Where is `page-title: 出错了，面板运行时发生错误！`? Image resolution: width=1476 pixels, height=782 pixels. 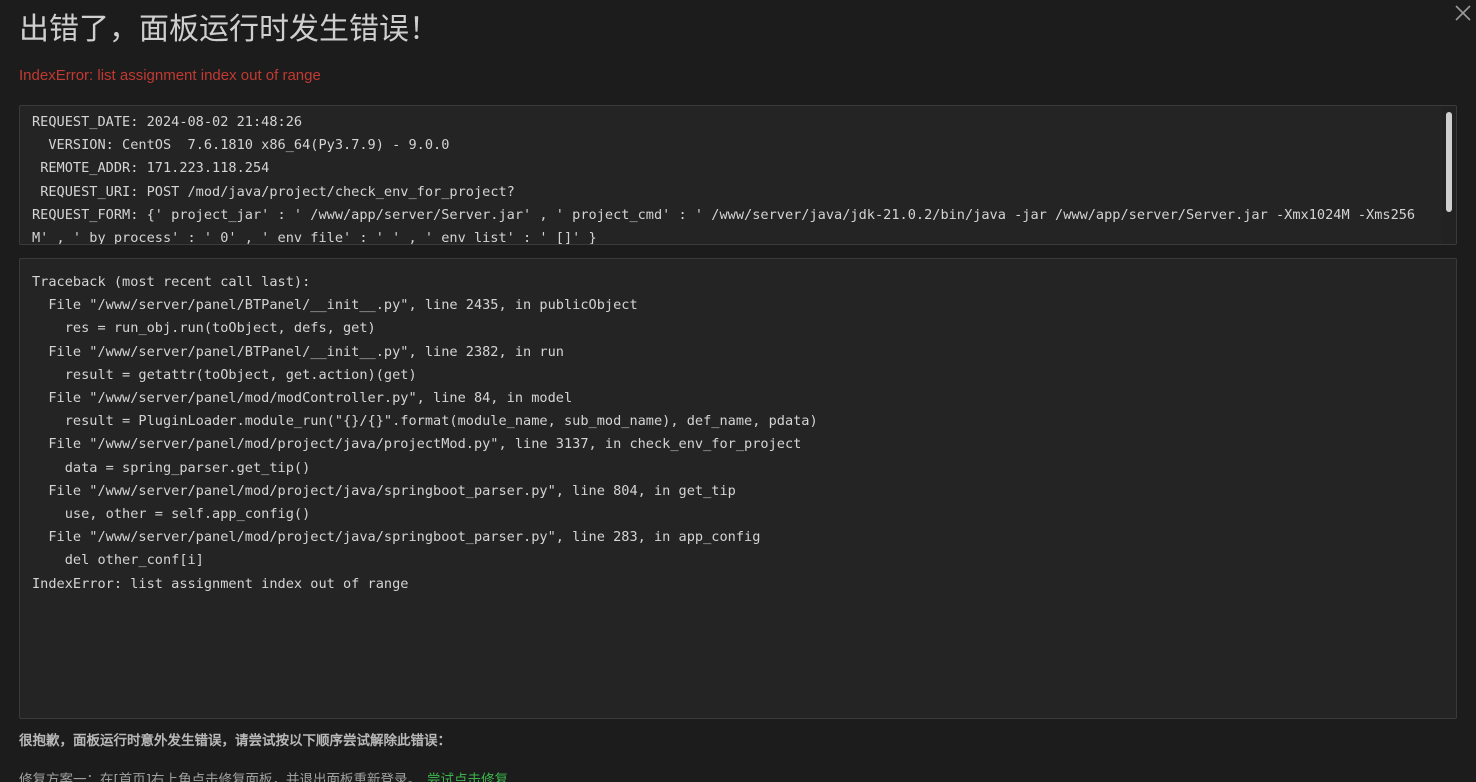 page-title: 出错了，面板运行时发生错误！ is located at coordinates (229, 29).